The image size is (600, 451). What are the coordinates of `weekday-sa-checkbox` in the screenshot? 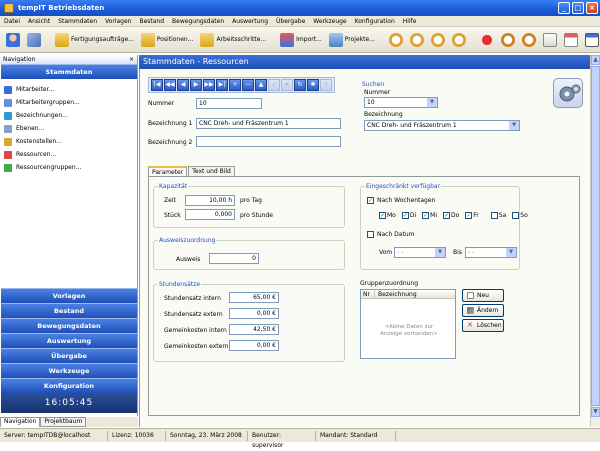 It's located at (494, 215).